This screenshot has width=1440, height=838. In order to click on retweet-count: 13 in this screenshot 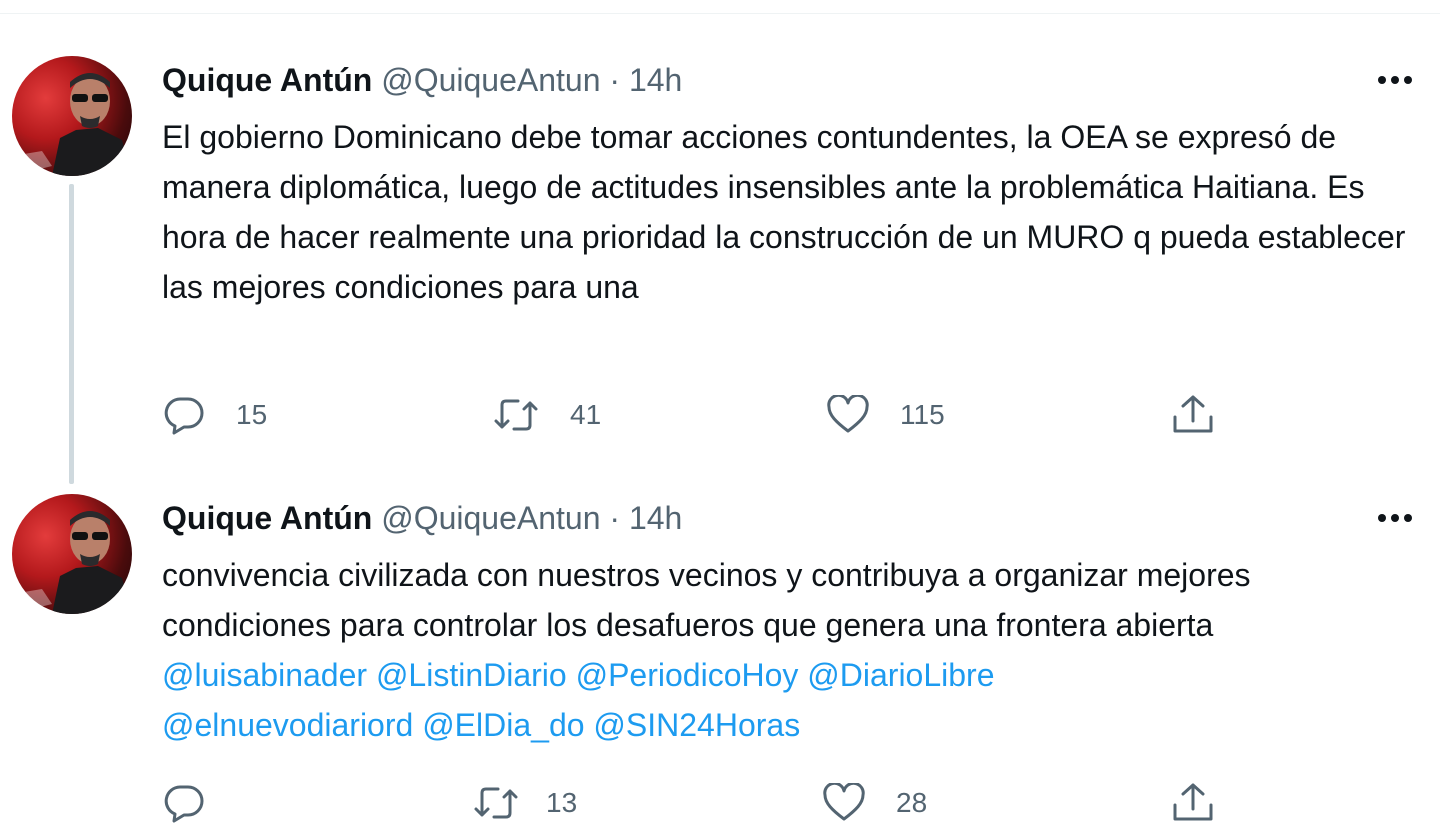, I will do `click(562, 802)`.